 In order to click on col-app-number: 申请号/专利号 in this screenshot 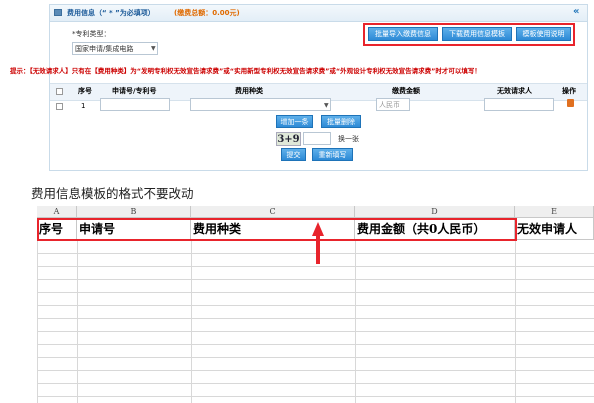, I will do `click(134, 91)`.